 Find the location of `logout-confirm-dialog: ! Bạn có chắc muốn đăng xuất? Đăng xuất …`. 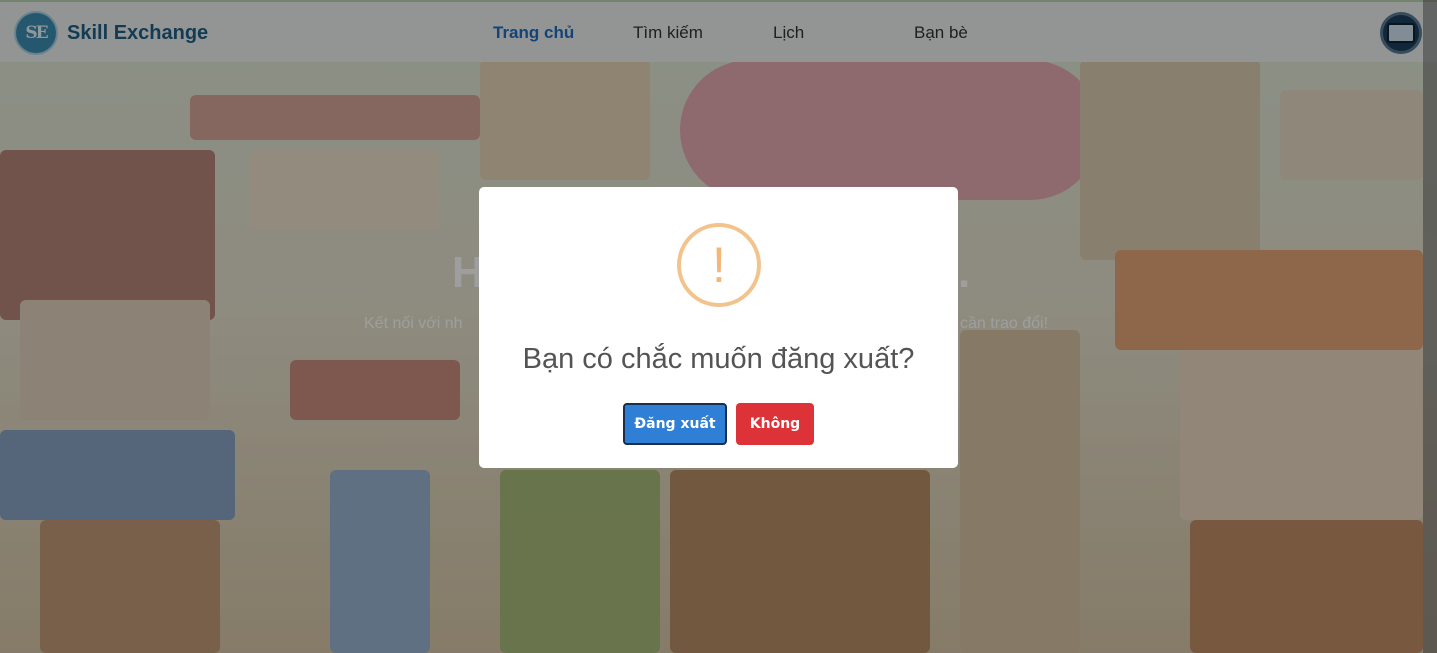

logout-confirm-dialog: ! Bạn có chắc muốn đăng xuất? Đăng xuất … is located at coordinates (718, 327).